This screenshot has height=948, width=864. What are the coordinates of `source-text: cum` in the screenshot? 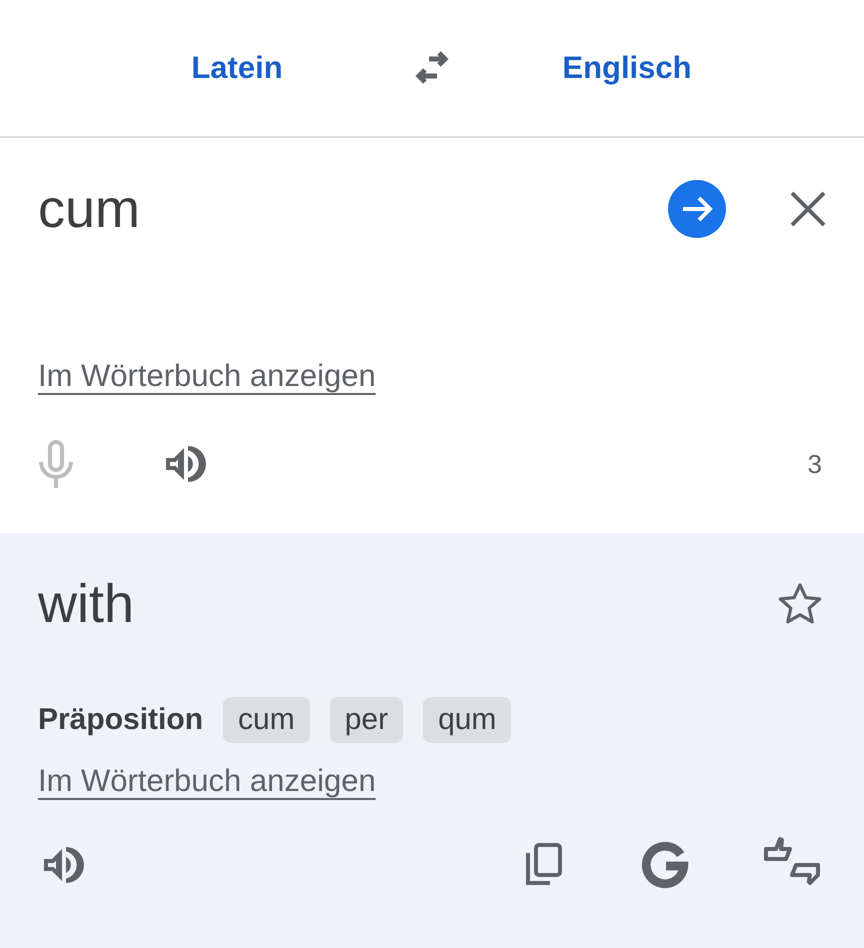 It's located at (353, 209).